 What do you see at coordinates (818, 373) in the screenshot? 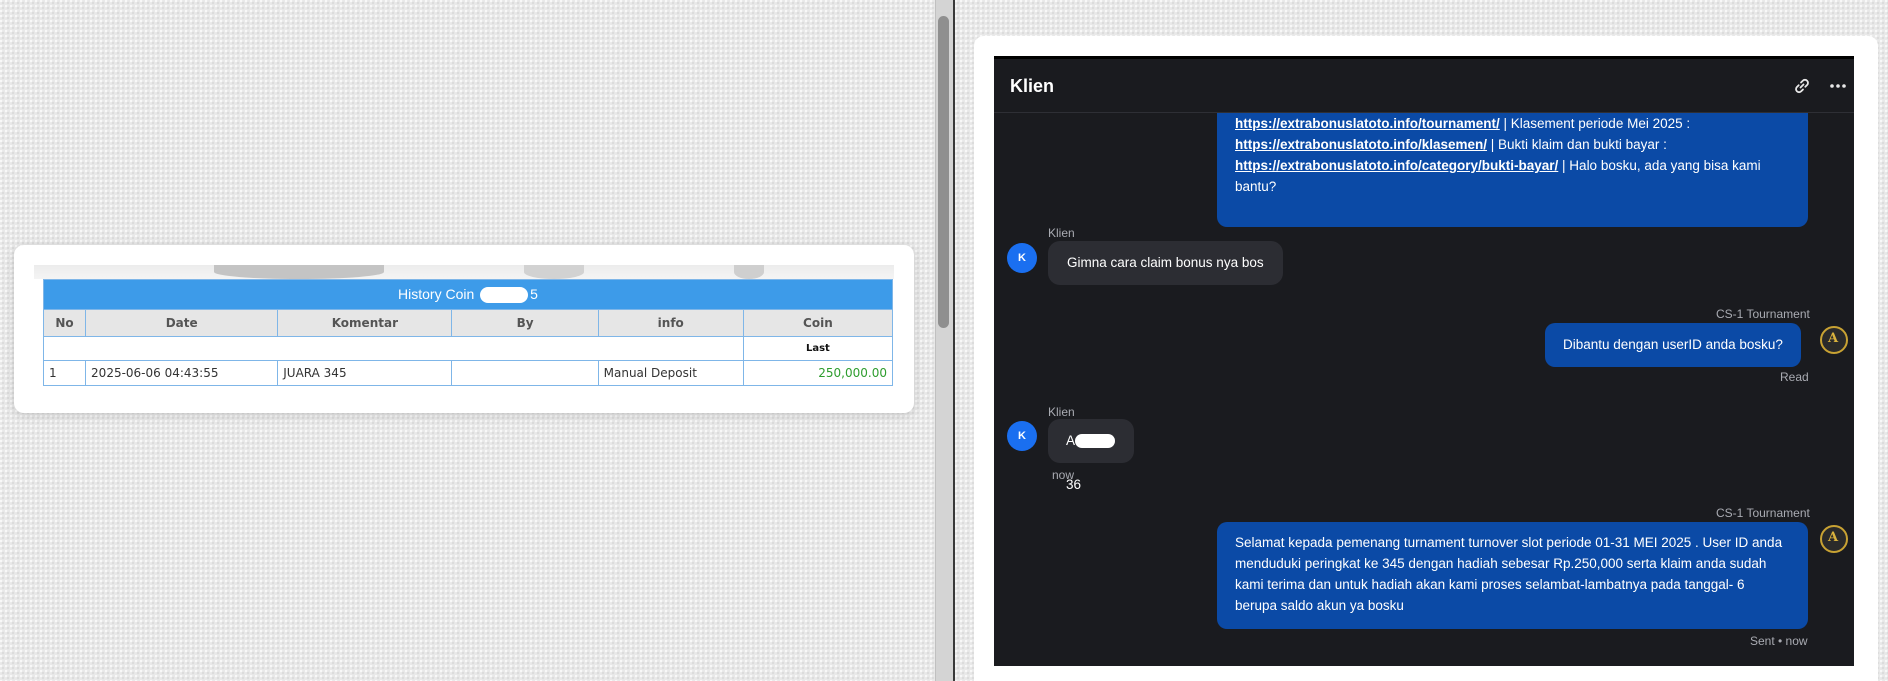
I see `cell-coin: 250,000.00` at bounding box center [818, 373].